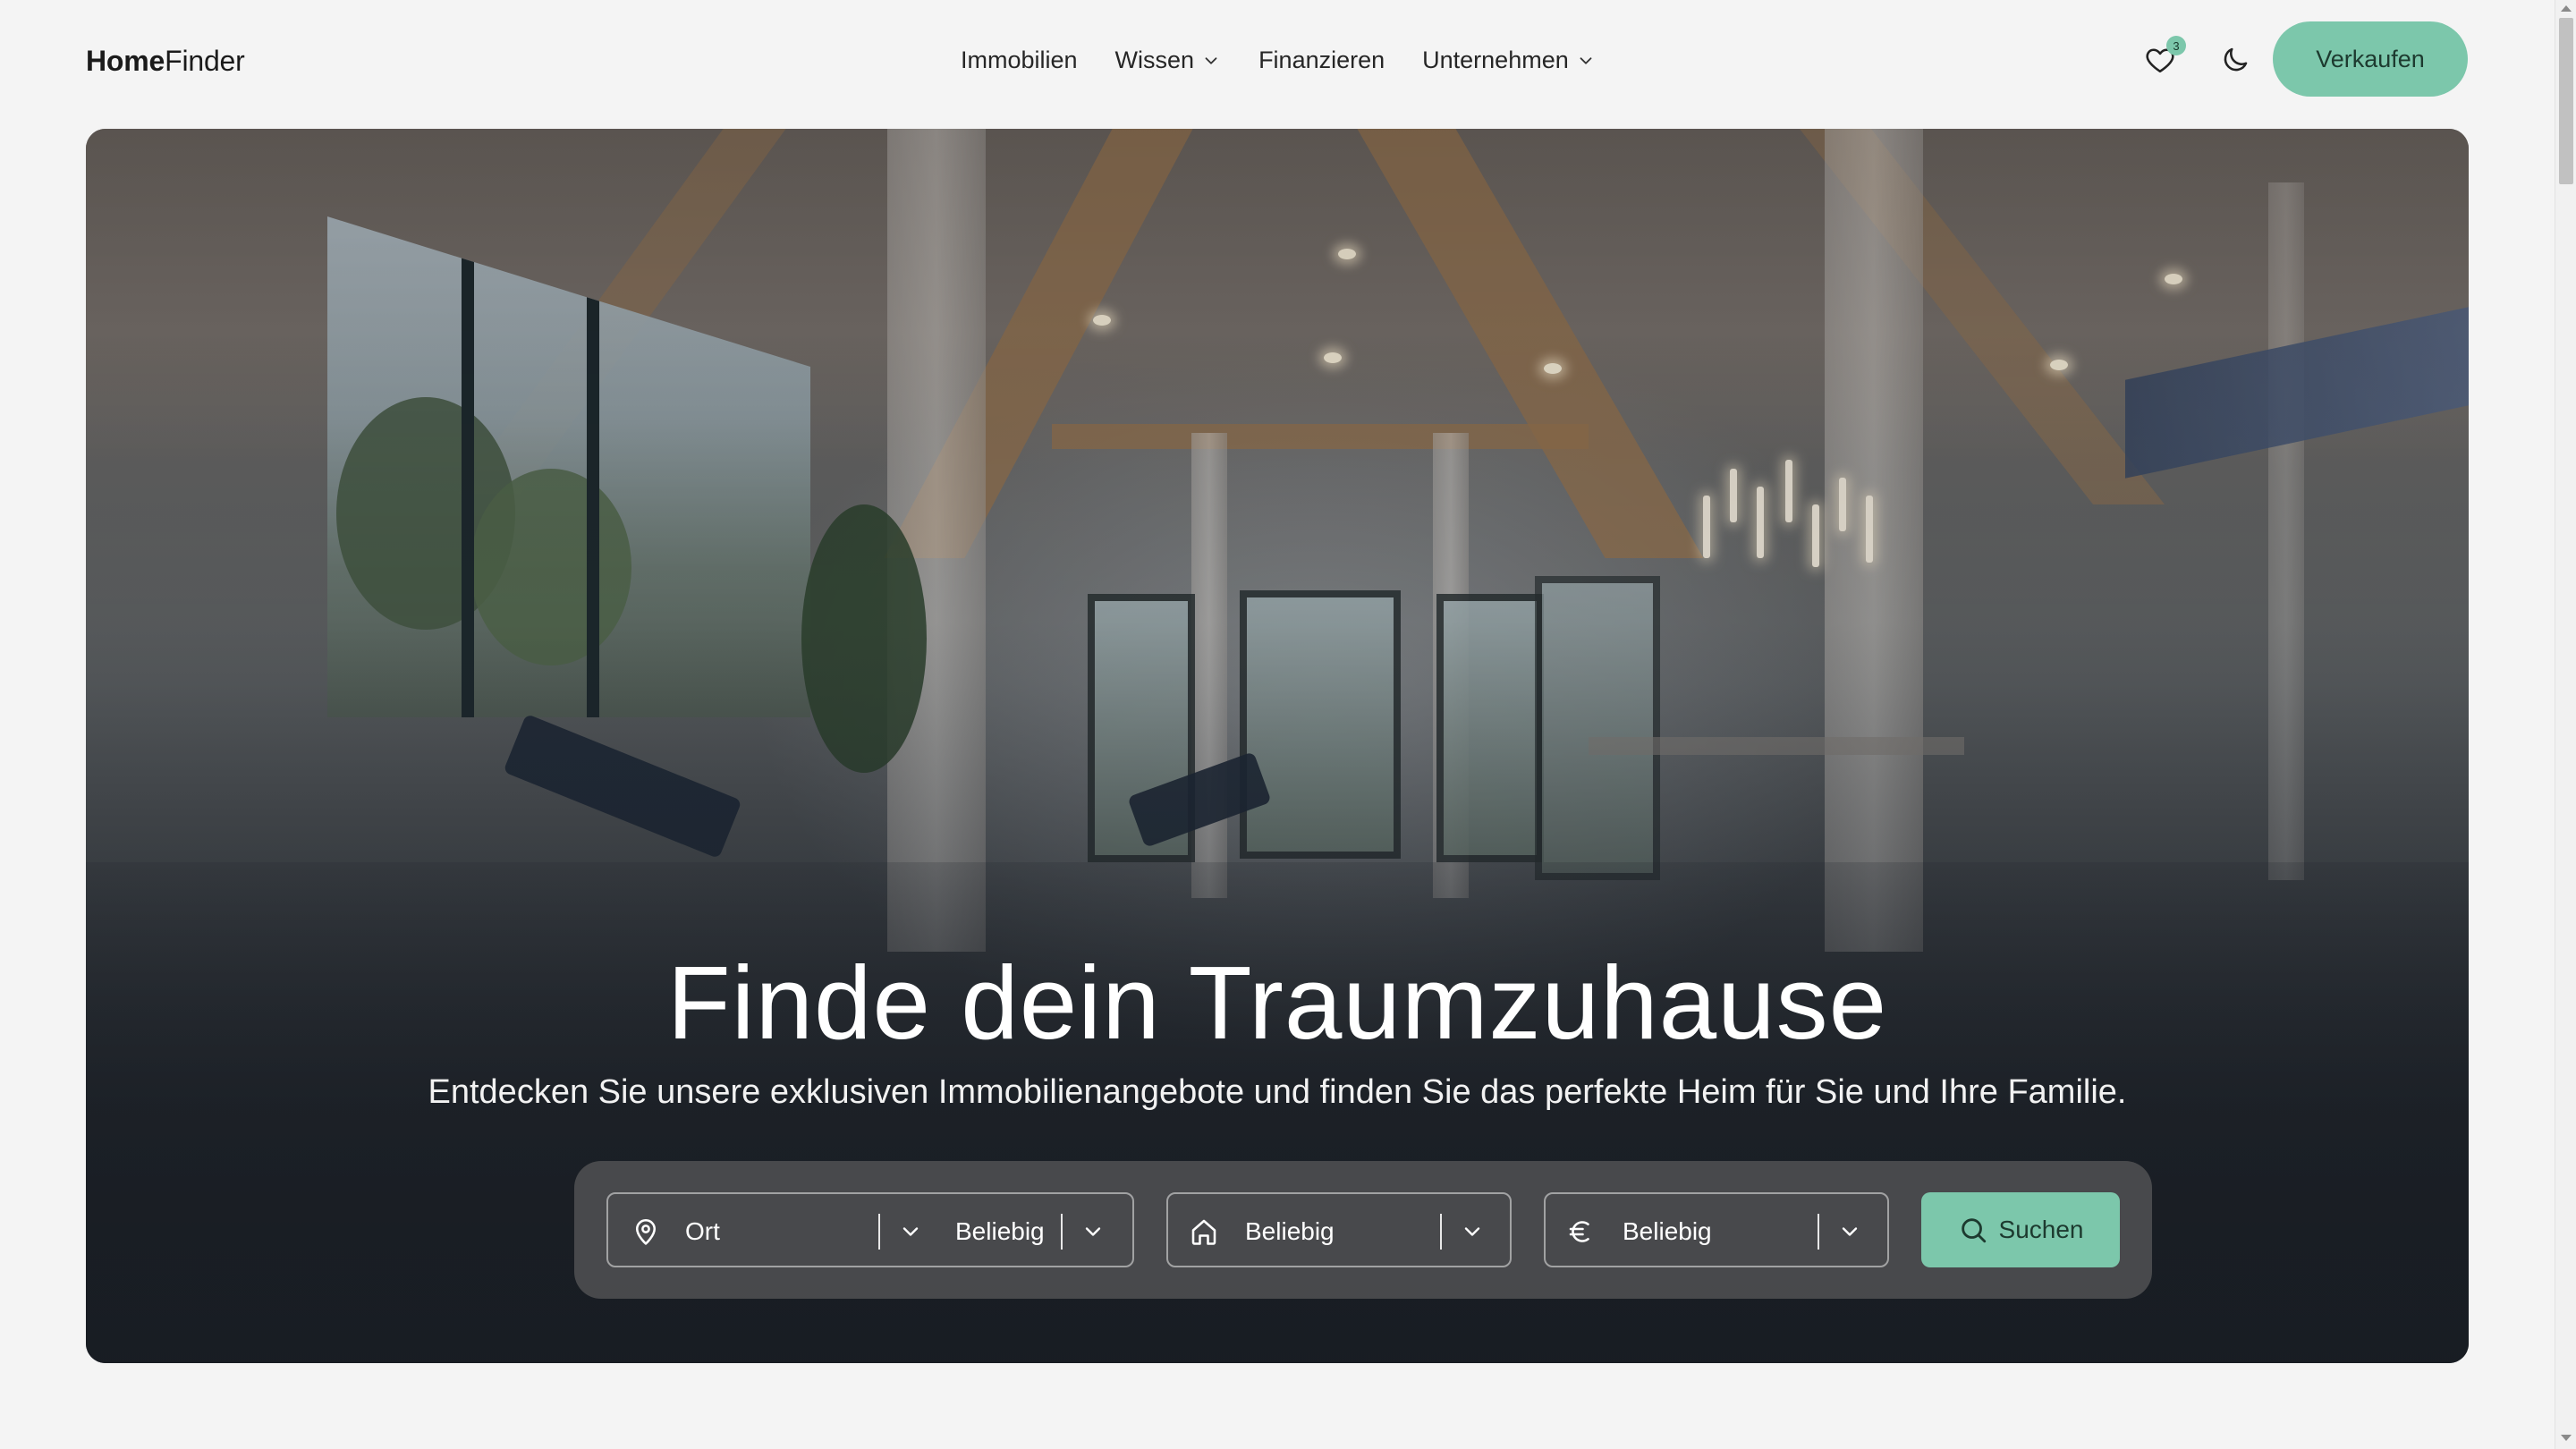 This screenshot has height=1449, width=2576. What do you see at coordinates (1000, 1232) in the screenshot?
I see `radius-value: Beliebig` at bounding box center [1000, 1232].